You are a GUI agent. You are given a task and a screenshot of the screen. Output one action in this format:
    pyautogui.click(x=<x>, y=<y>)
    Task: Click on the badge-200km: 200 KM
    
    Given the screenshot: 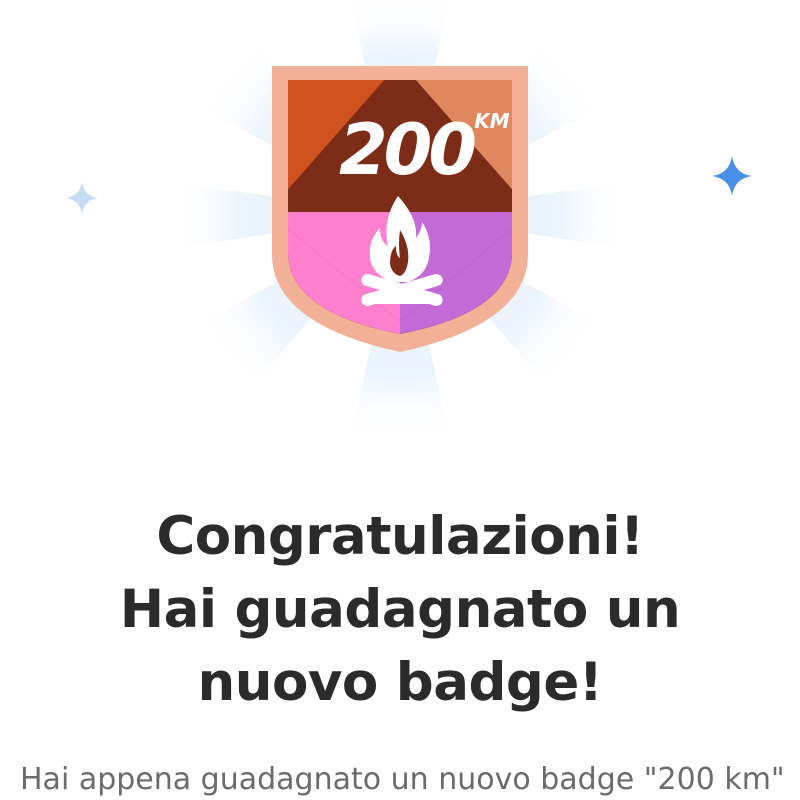 What is the action you would take?
    pyautogui.click(x=400, y=209)
    